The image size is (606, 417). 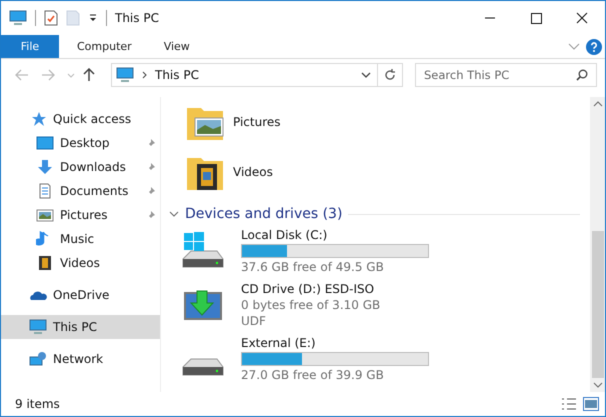 What do you see at coordinates (45, 143) in the screenshot?
I see `desktop-icon` at bounding box center [45, 143].